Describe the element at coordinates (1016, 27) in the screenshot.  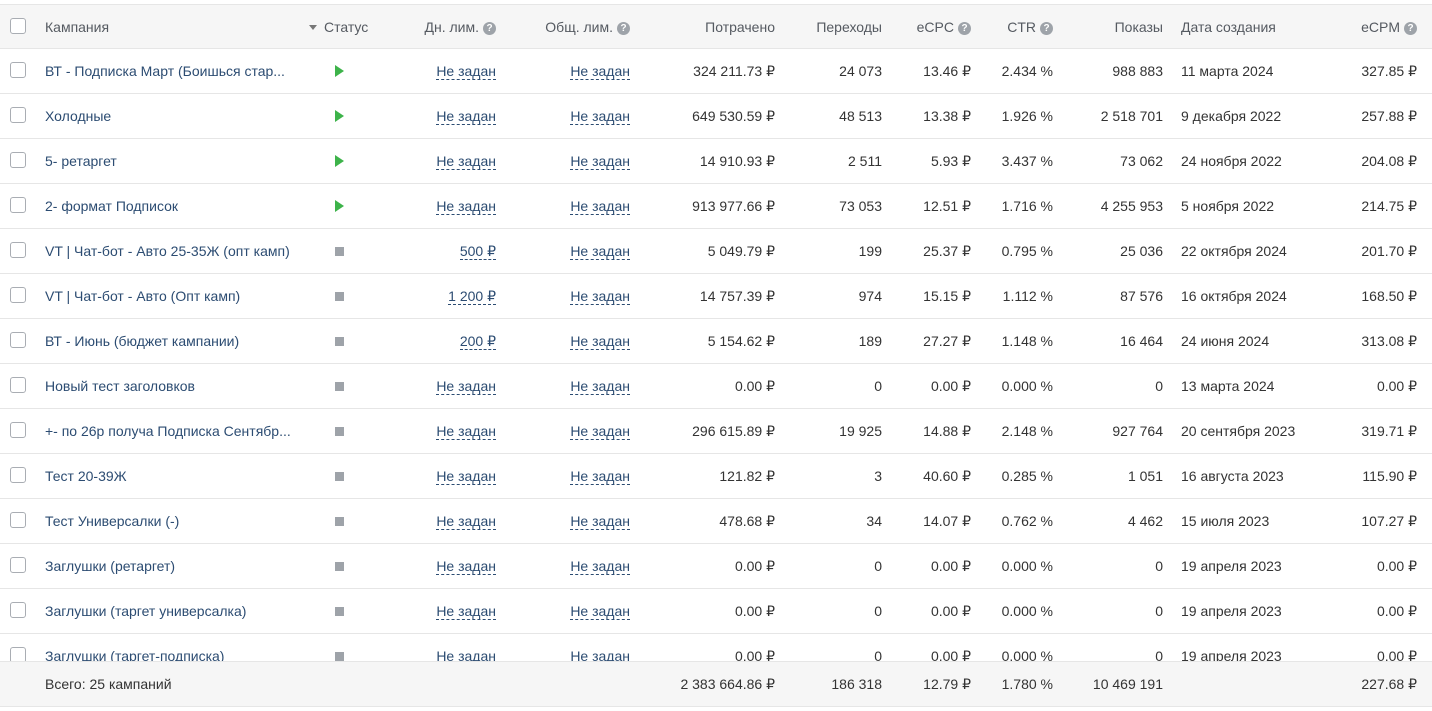
I see `col-ctr-header: CTR?` at that location.